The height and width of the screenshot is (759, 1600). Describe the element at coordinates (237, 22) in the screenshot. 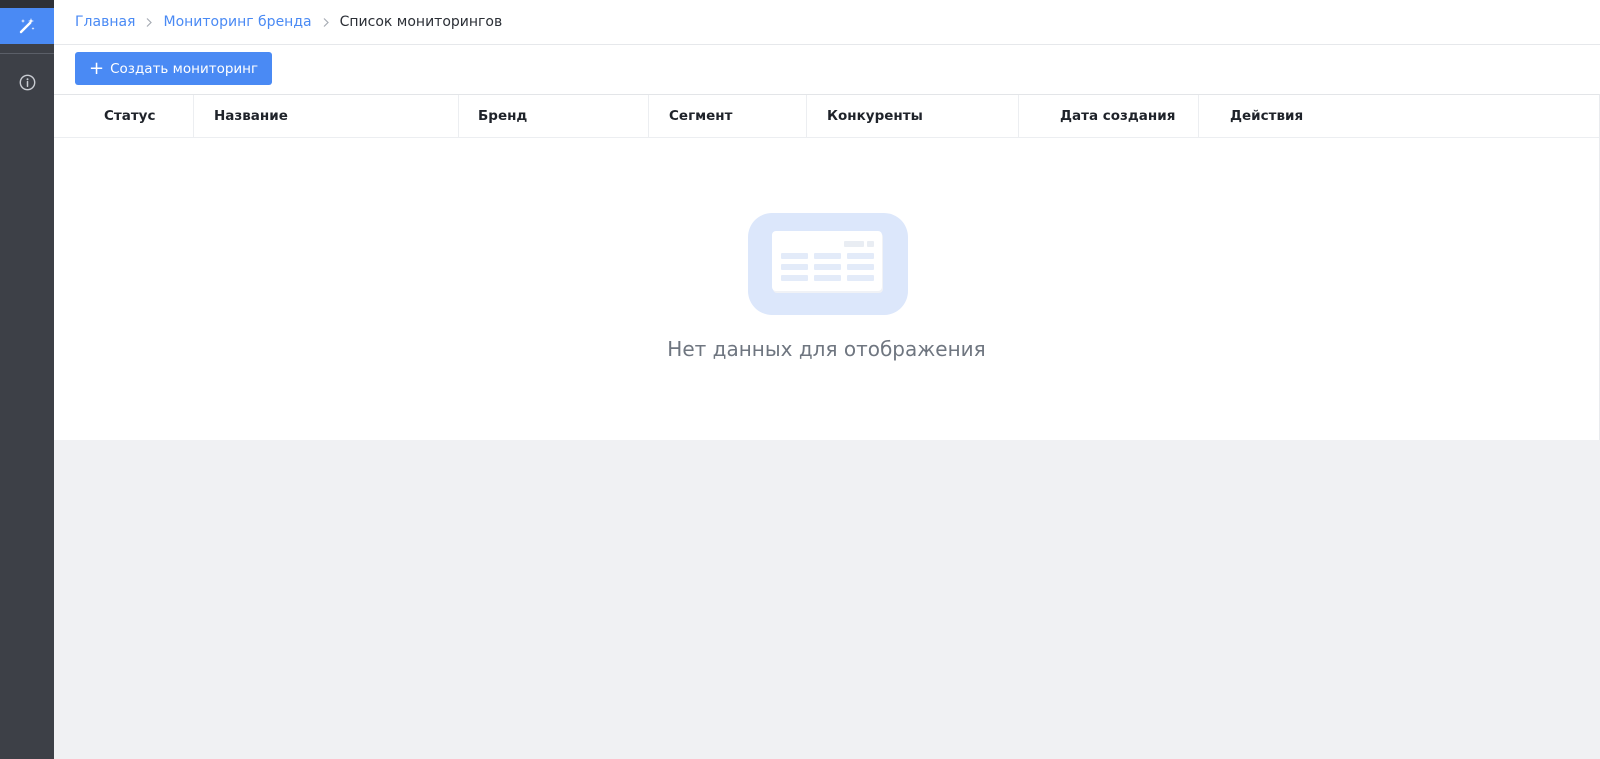

I see `breadcrumb-brand-monitoring-link: Мониторинг бренда` at that location.